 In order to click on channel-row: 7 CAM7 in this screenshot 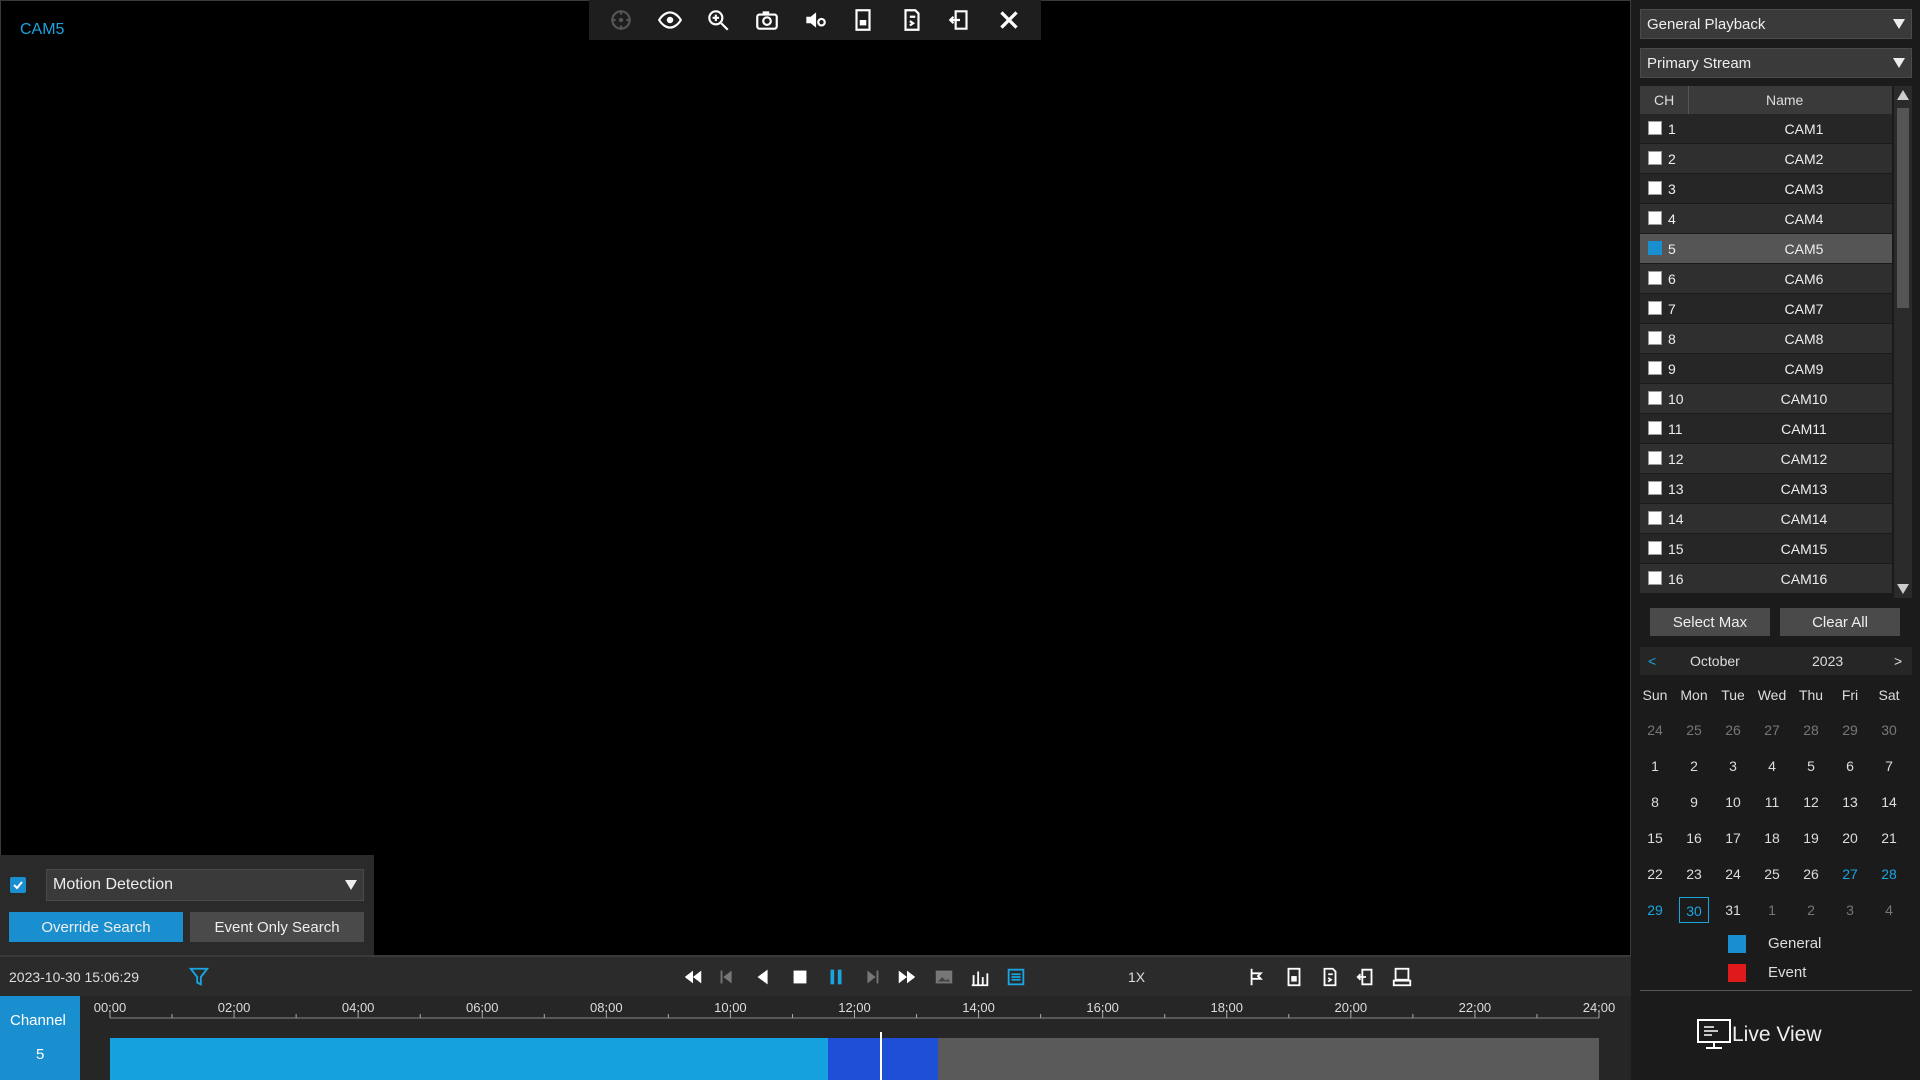, I will do `click(1766, 308)`.